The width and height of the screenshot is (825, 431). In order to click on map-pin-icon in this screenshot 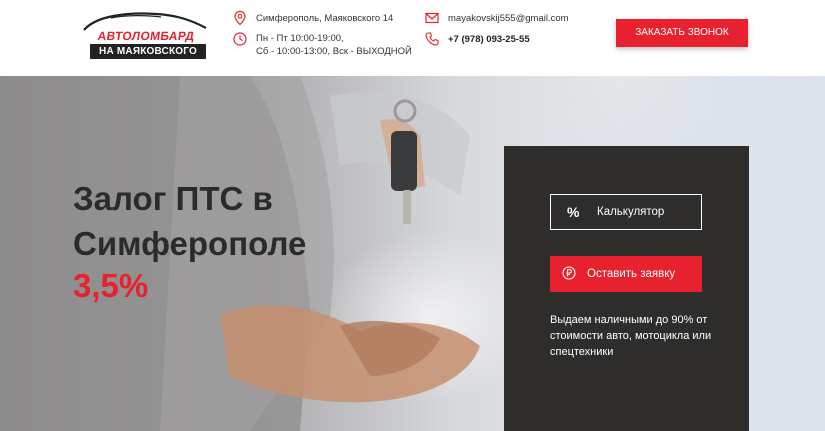, I will do `click(240, 18)`.